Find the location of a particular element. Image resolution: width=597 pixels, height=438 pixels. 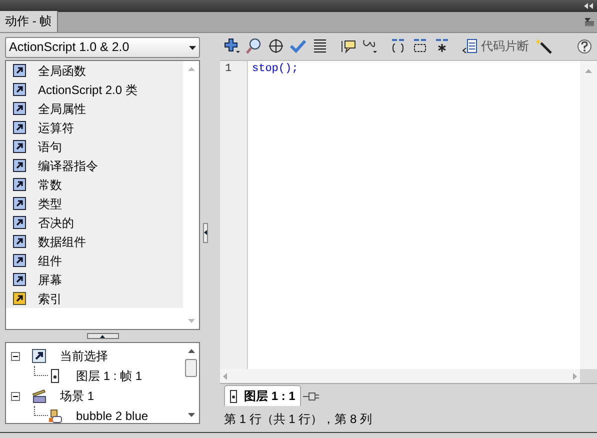

script-tab: 图层 1 : 1 is located at coordinates (263, 395).